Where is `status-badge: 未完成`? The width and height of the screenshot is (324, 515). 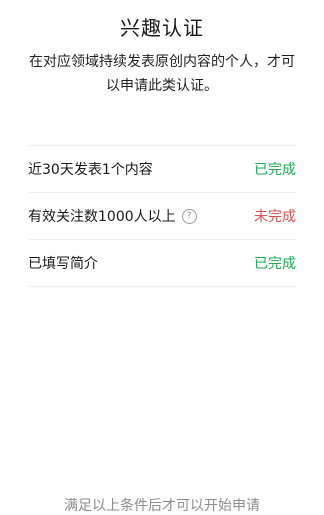 status-badge: 未完成 is located at coordinates (275, 217).